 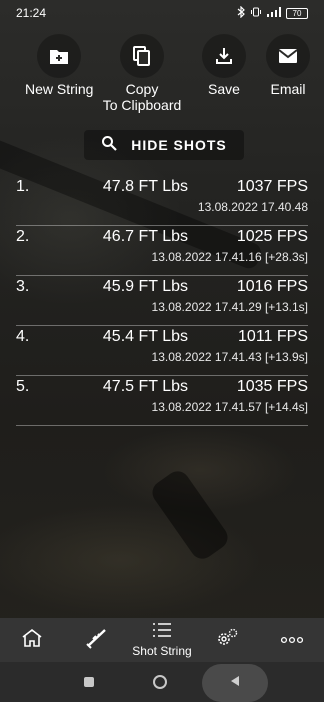 What do you see at coordinates (288, 56) in the screenshot?
I see `email-icon` at bounding box center [288, 56].